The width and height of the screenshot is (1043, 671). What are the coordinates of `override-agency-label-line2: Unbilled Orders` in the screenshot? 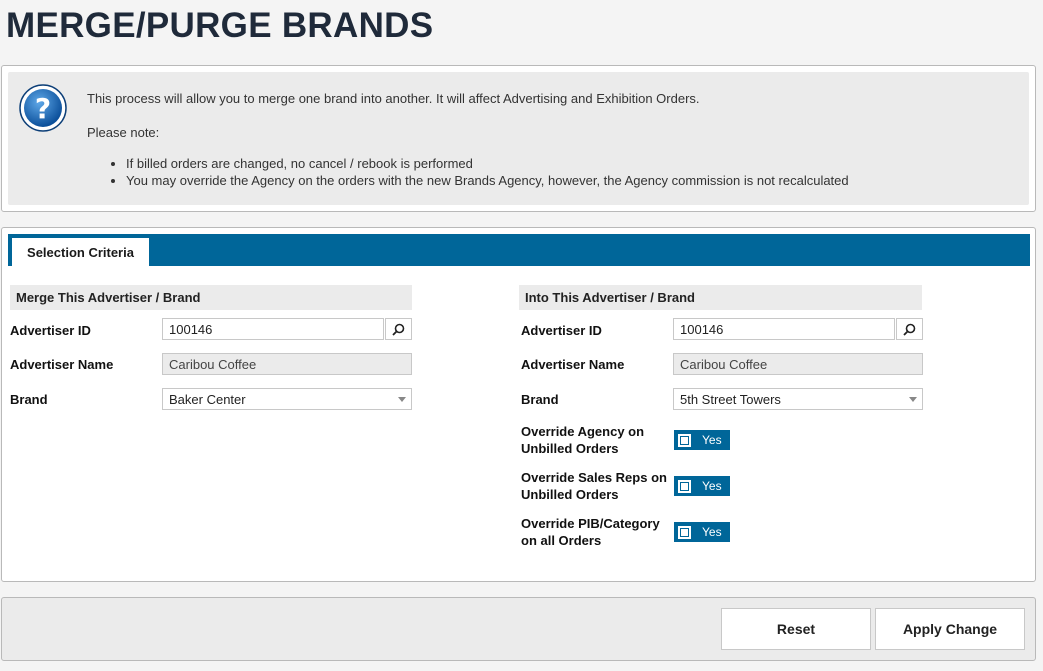 It's located at (570, 448).